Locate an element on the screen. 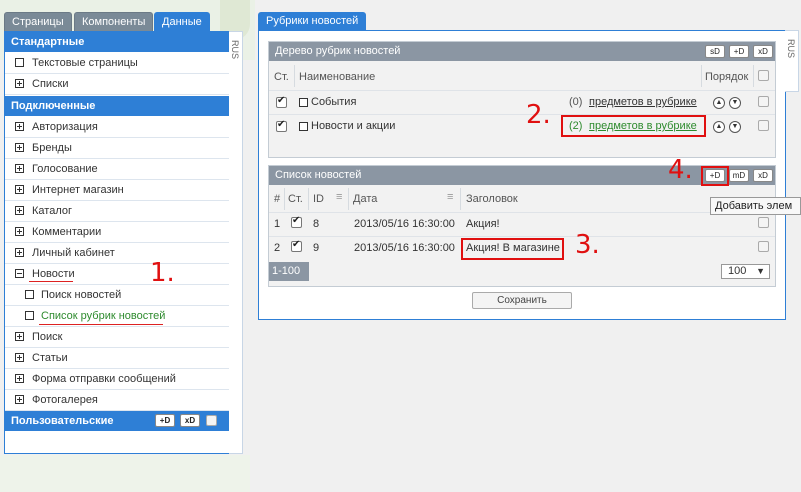 The image size is (801, 492). sidebar-item-news-search: Поиск новостей is located at coordinates (117, 295).